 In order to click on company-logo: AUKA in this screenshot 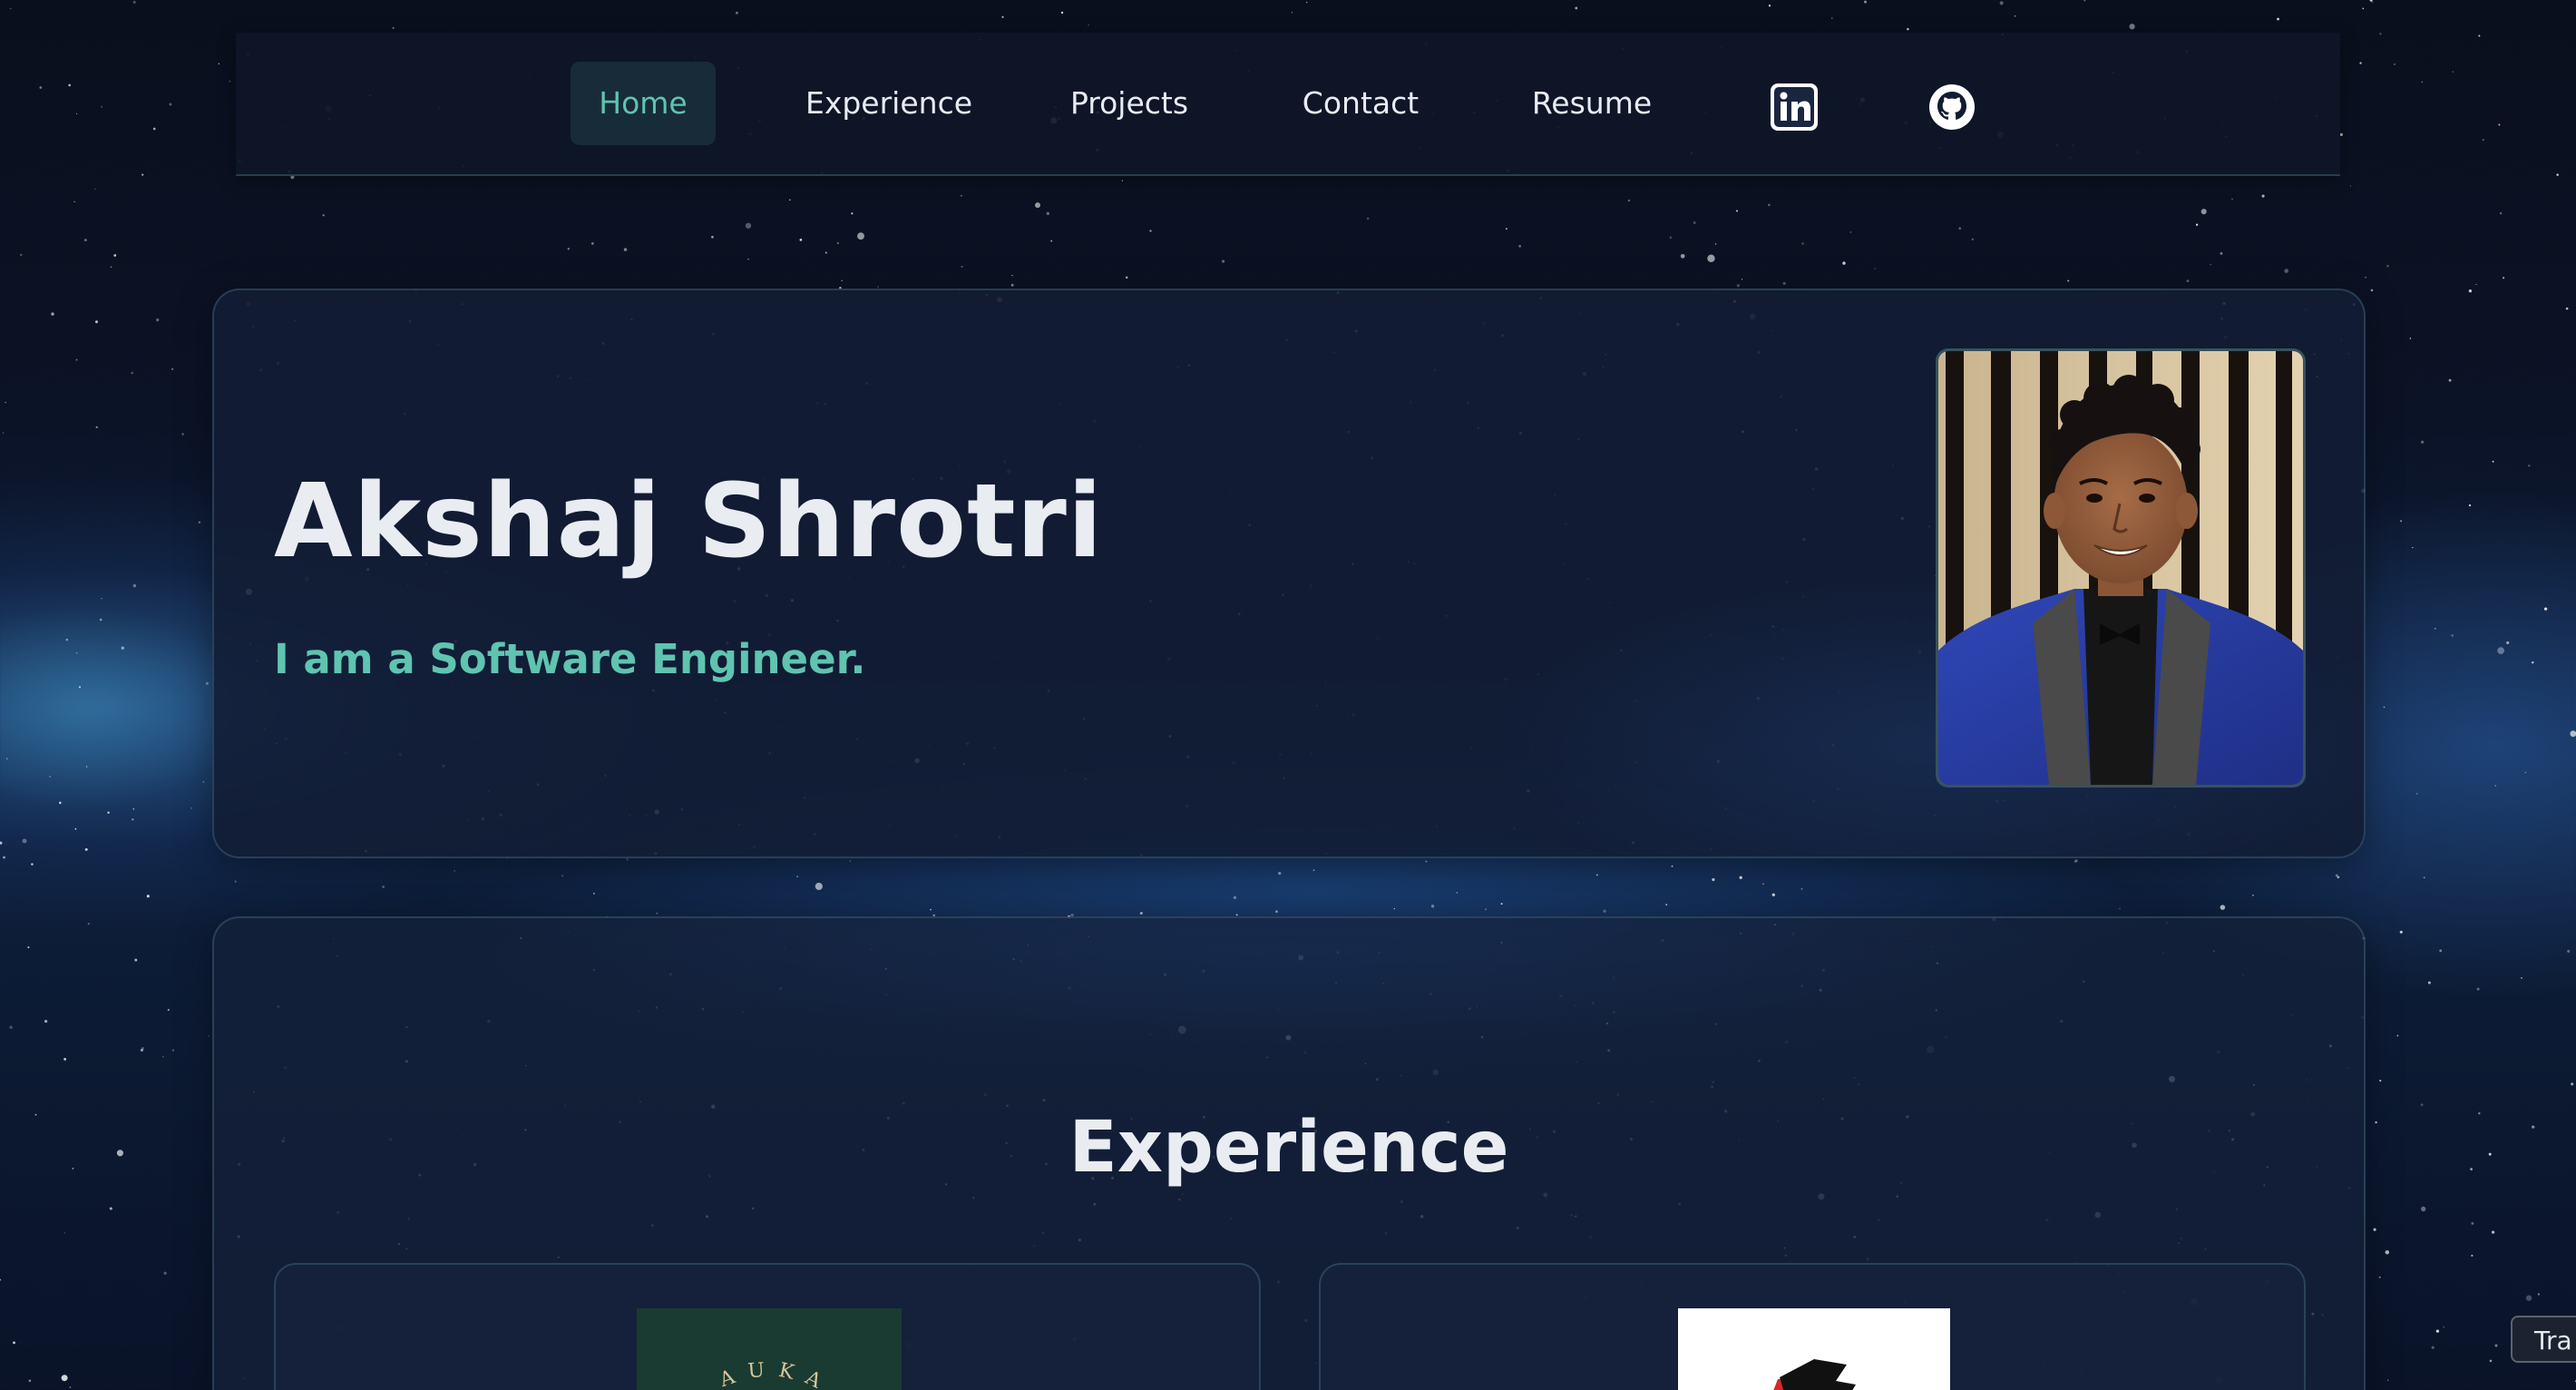, I will do `click(769, 1349)`.